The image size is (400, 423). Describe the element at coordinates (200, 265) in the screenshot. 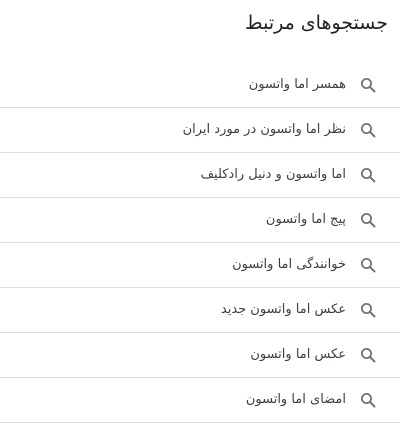

I see `related-search-item: خوانندگی اما واتسون` at that location.